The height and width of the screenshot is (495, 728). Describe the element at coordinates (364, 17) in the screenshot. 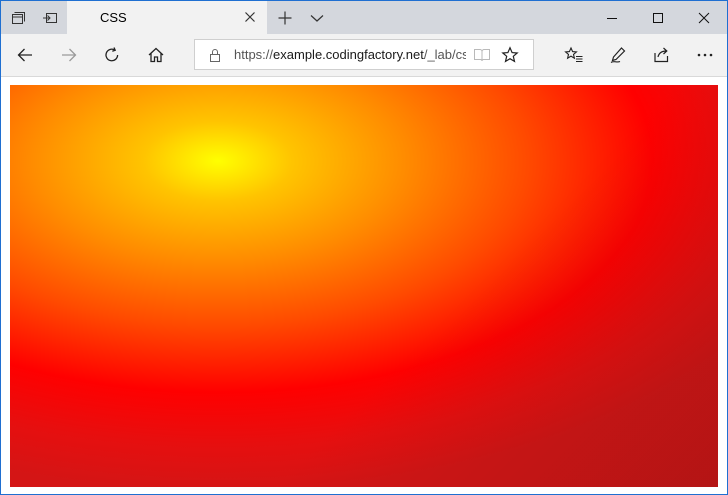

I see `tab-bar: CSS` at that location.